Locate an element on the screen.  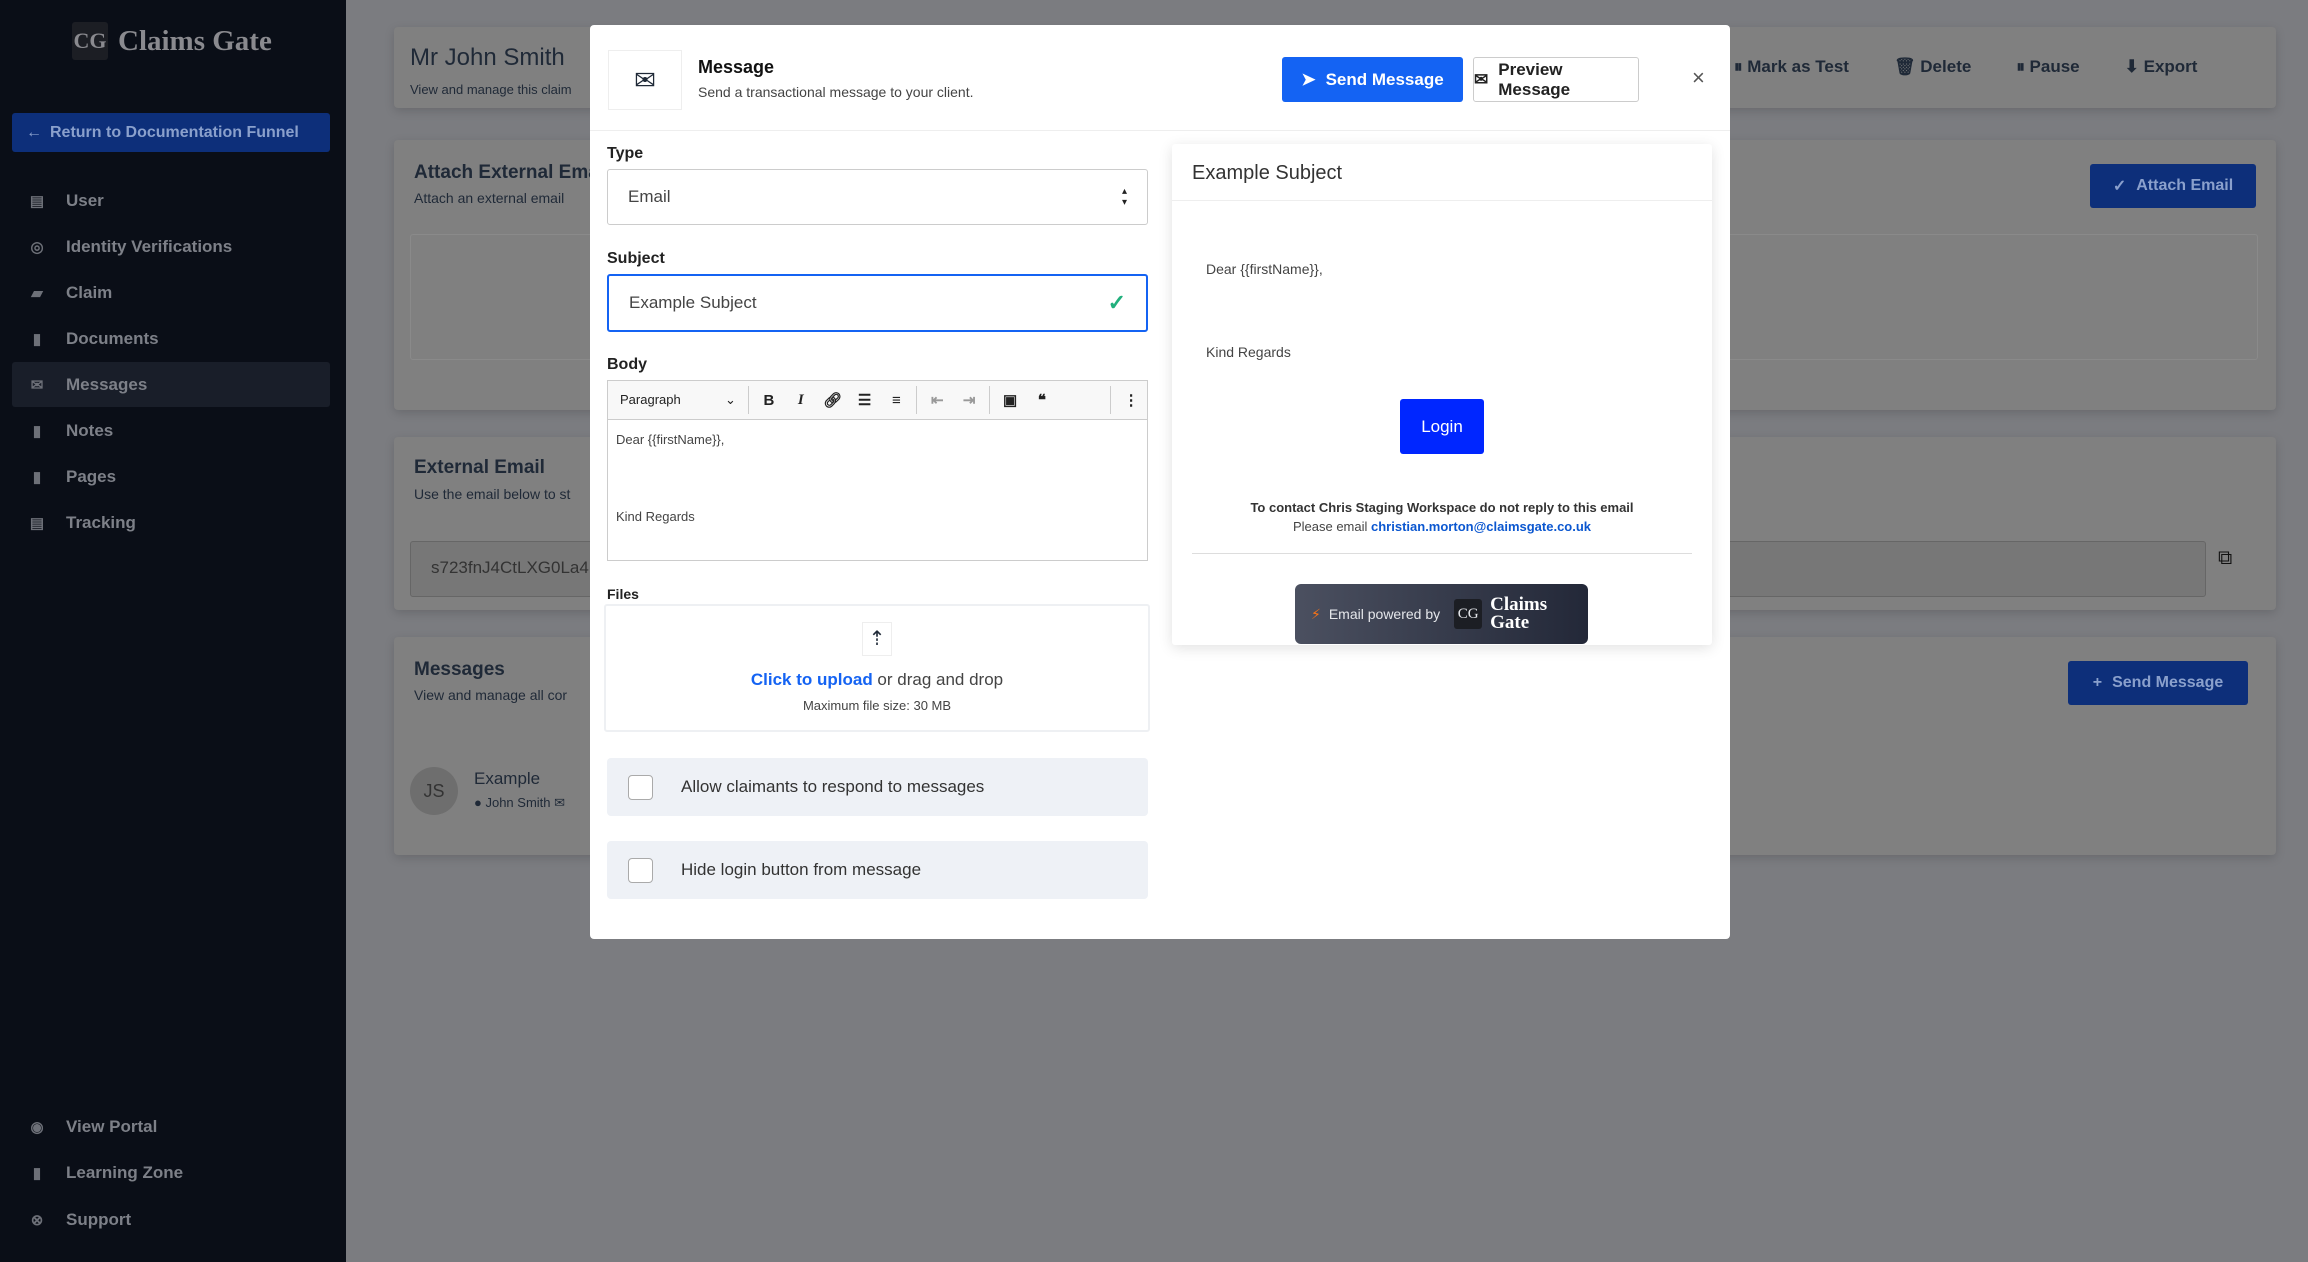
external-subtitle: Use the email below to st is located at coordinates (492, 494).